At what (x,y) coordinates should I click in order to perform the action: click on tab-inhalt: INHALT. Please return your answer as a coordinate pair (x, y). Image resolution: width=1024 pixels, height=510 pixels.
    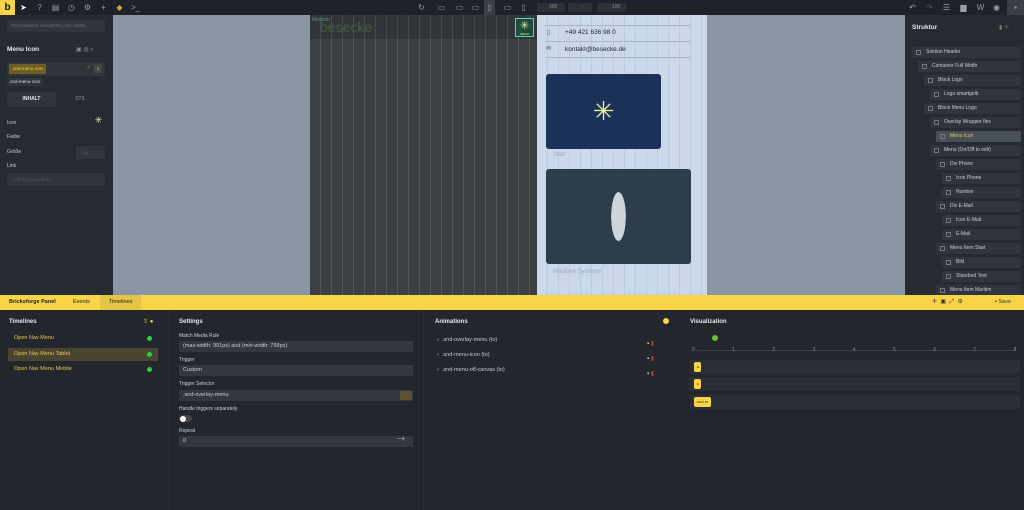
    Looking at the image, I should click on (31, 99).